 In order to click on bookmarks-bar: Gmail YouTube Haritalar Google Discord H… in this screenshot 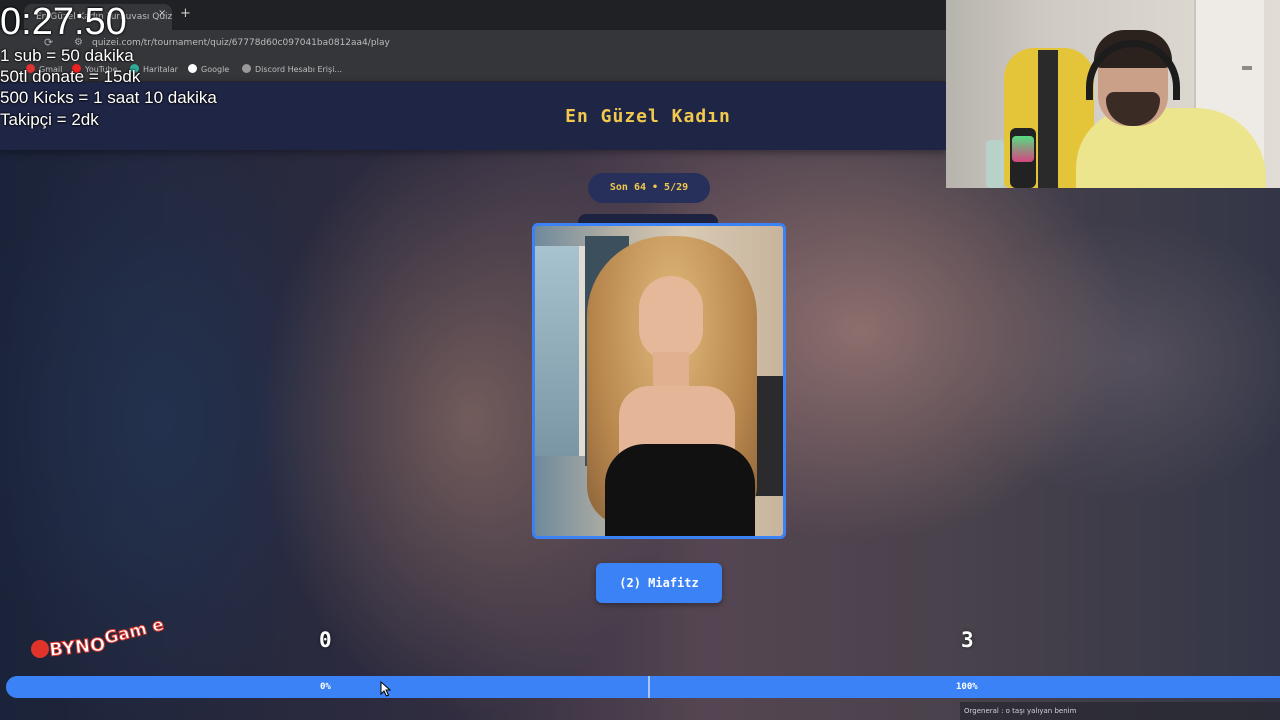, I will do `click(473, 69)`.